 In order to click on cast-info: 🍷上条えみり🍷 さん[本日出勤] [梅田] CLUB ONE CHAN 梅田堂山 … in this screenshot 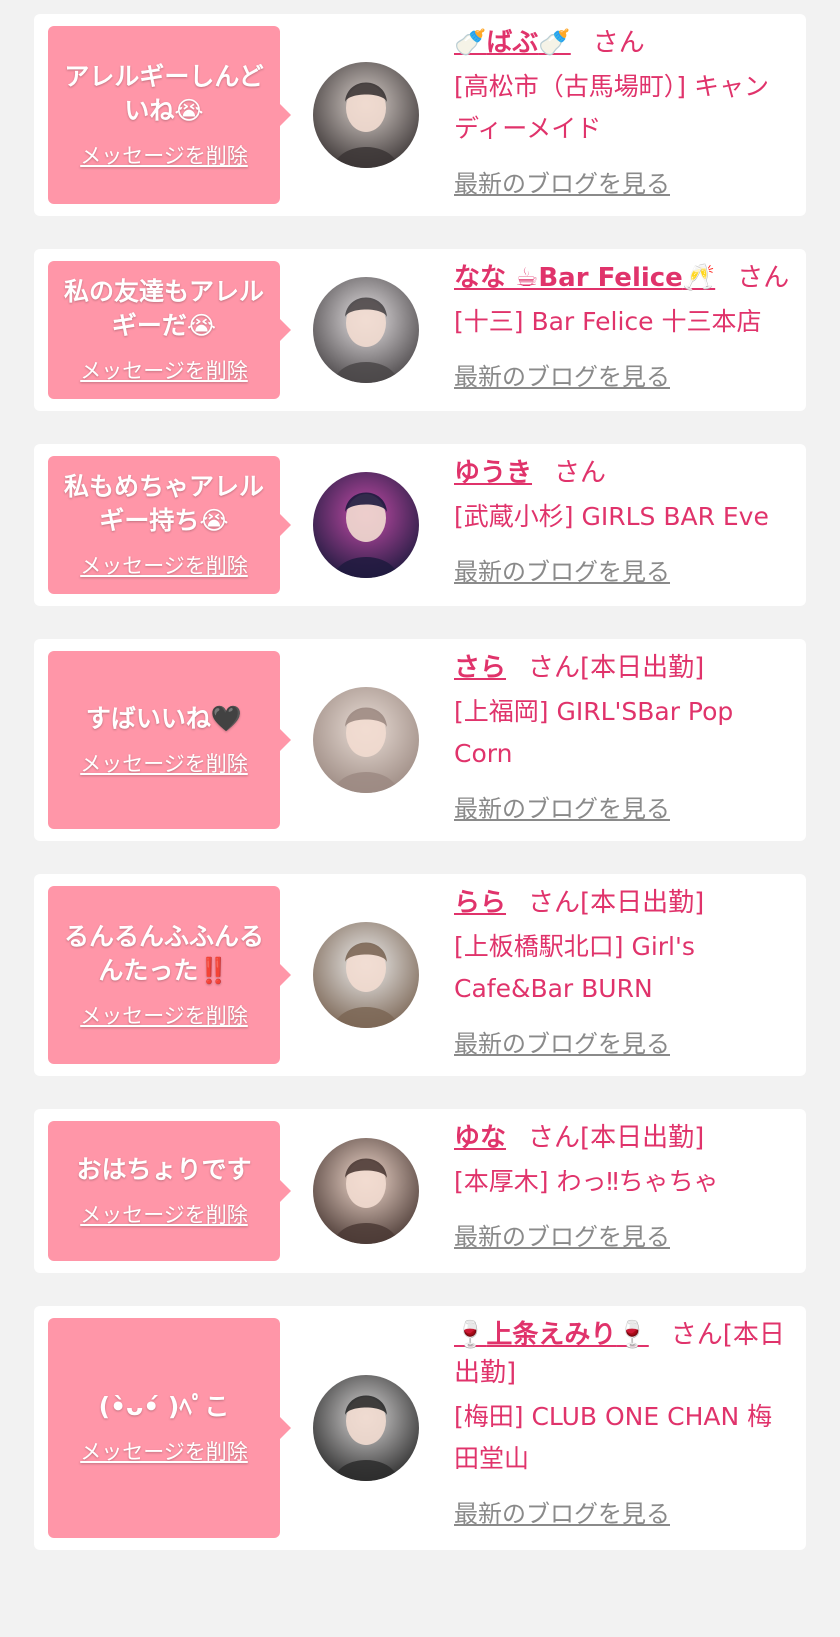, I will do `click(622, 1422)`.